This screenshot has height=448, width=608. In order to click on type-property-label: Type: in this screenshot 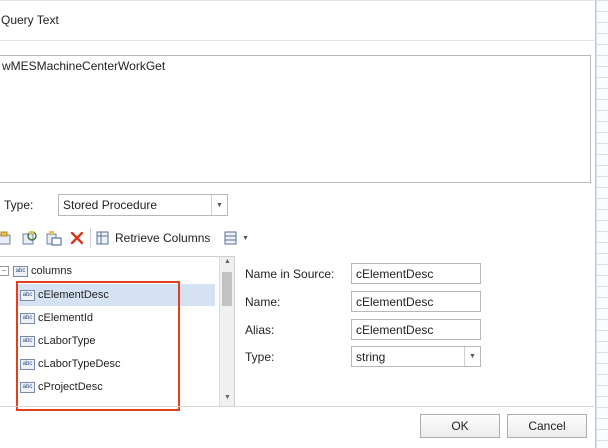, I will do `click(260, 357)`.